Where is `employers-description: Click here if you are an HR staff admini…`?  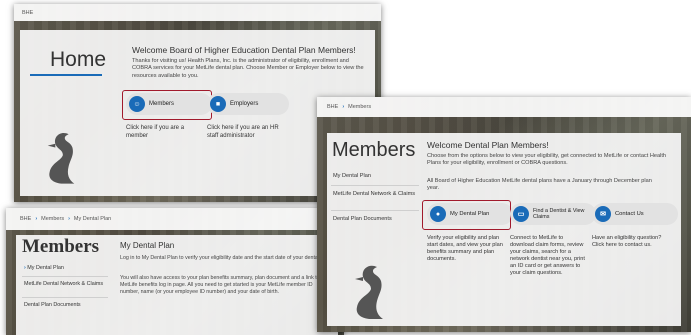
employers-description: Click here if you are an HR staff admini… is located at coordinates (243, 132).